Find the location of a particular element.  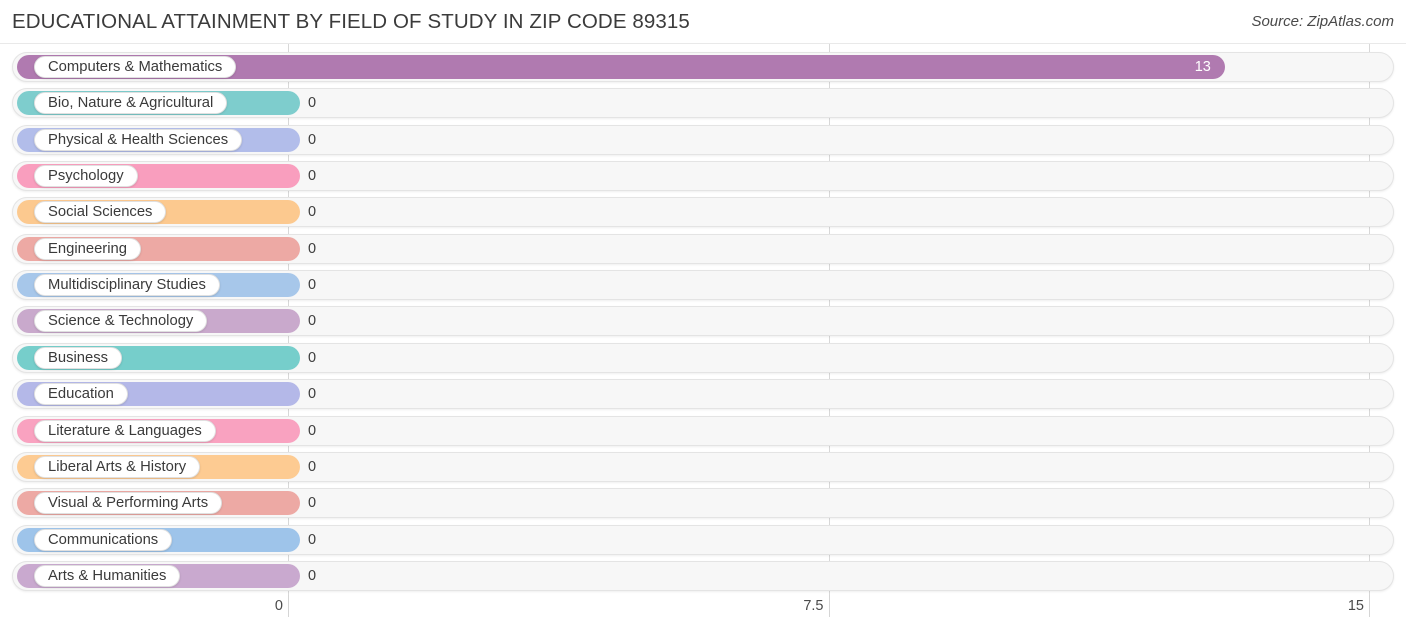

chart-row: 0 Communications is located at coordinates (703, 539).